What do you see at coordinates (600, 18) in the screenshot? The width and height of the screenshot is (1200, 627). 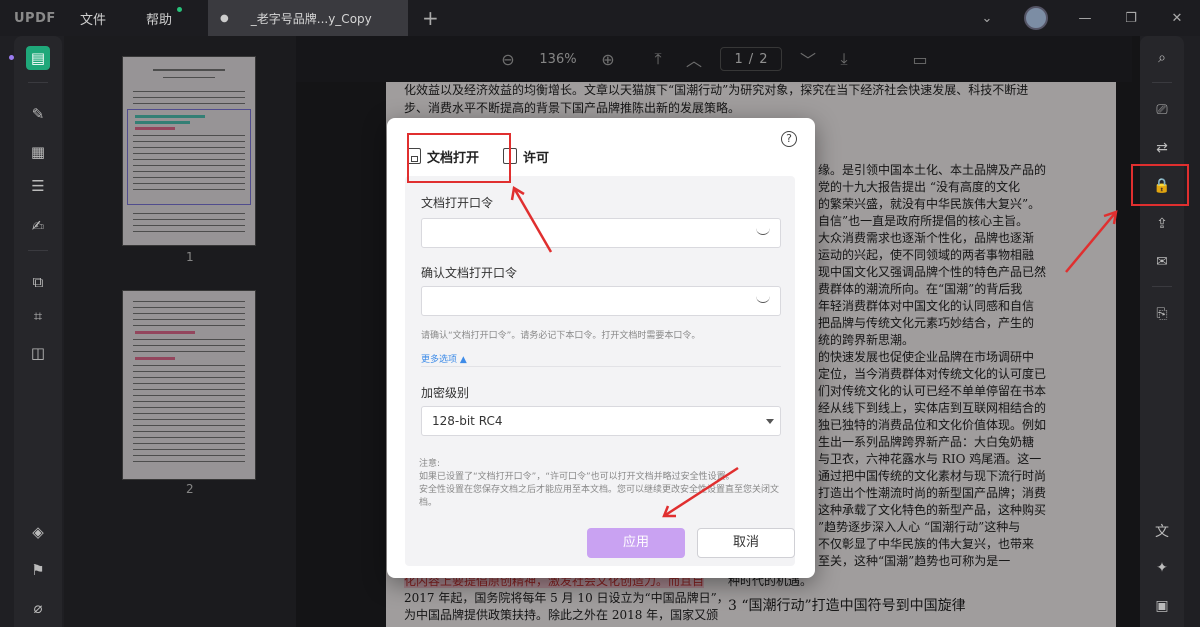 I see `title-bar: UPDF 文件 帮助 ● _老字号品牌...y_Copy + ⌄ — ❐ ✕` at bounding box center [600, 18].